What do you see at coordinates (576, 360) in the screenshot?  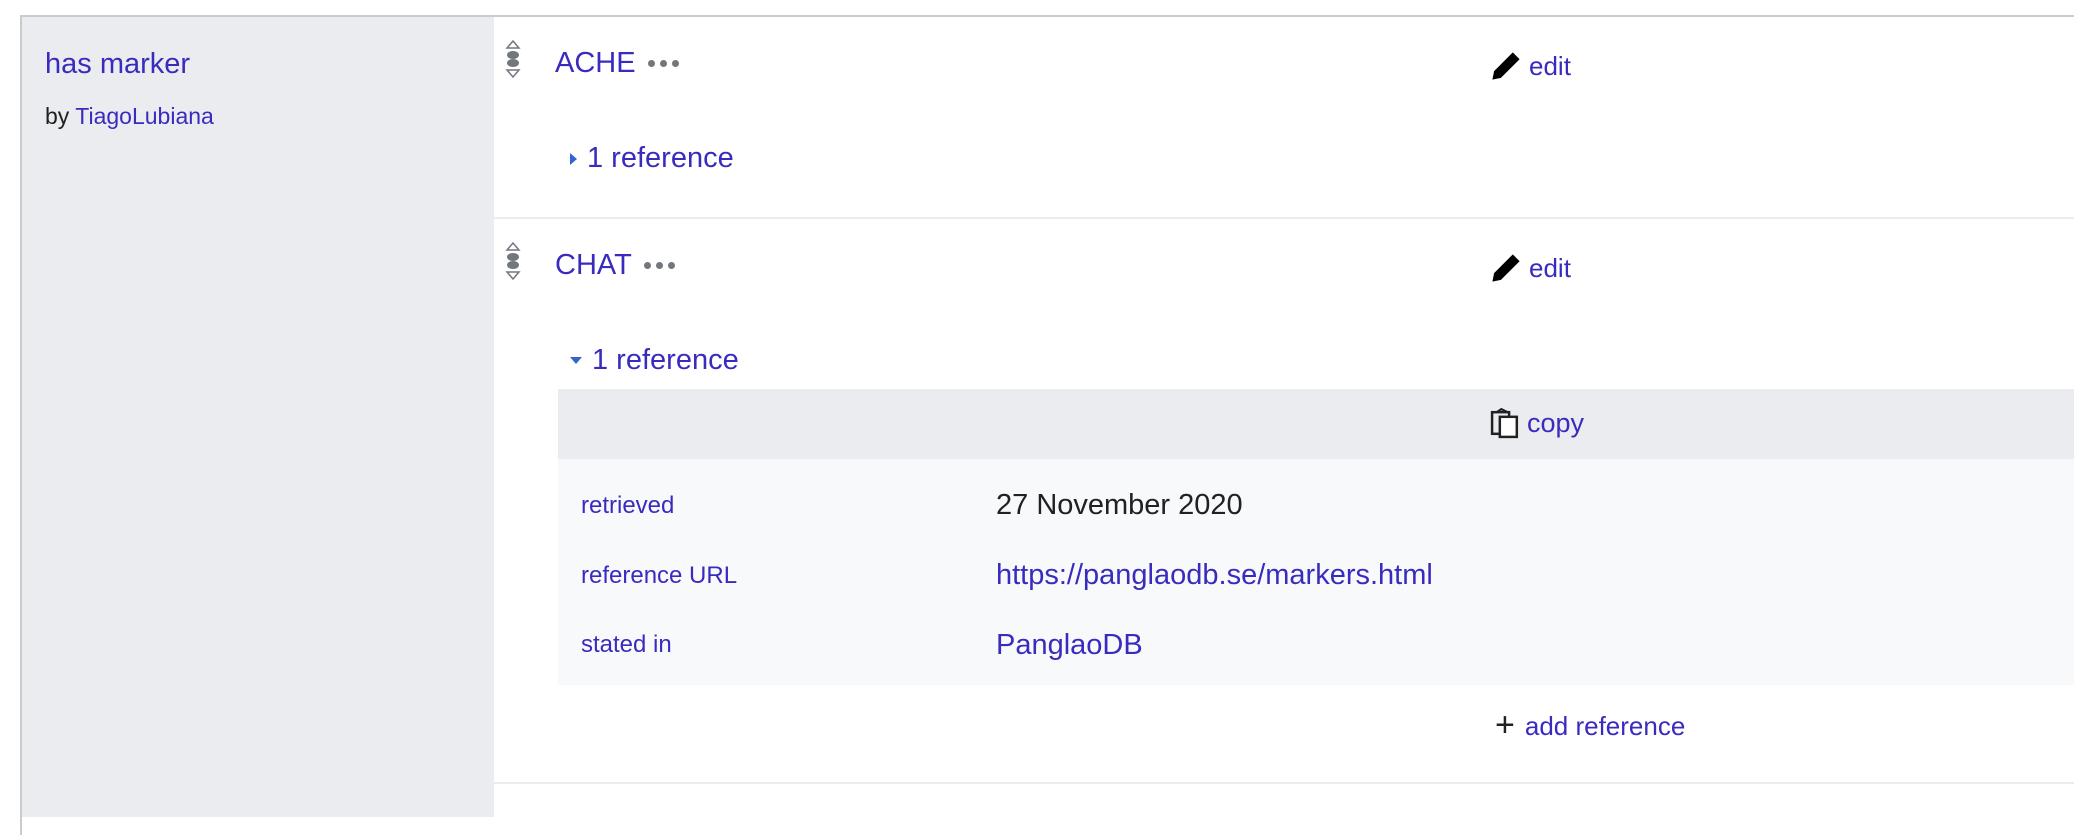 I see `collapse-triangle-icon` at bounding box center [576, 360].